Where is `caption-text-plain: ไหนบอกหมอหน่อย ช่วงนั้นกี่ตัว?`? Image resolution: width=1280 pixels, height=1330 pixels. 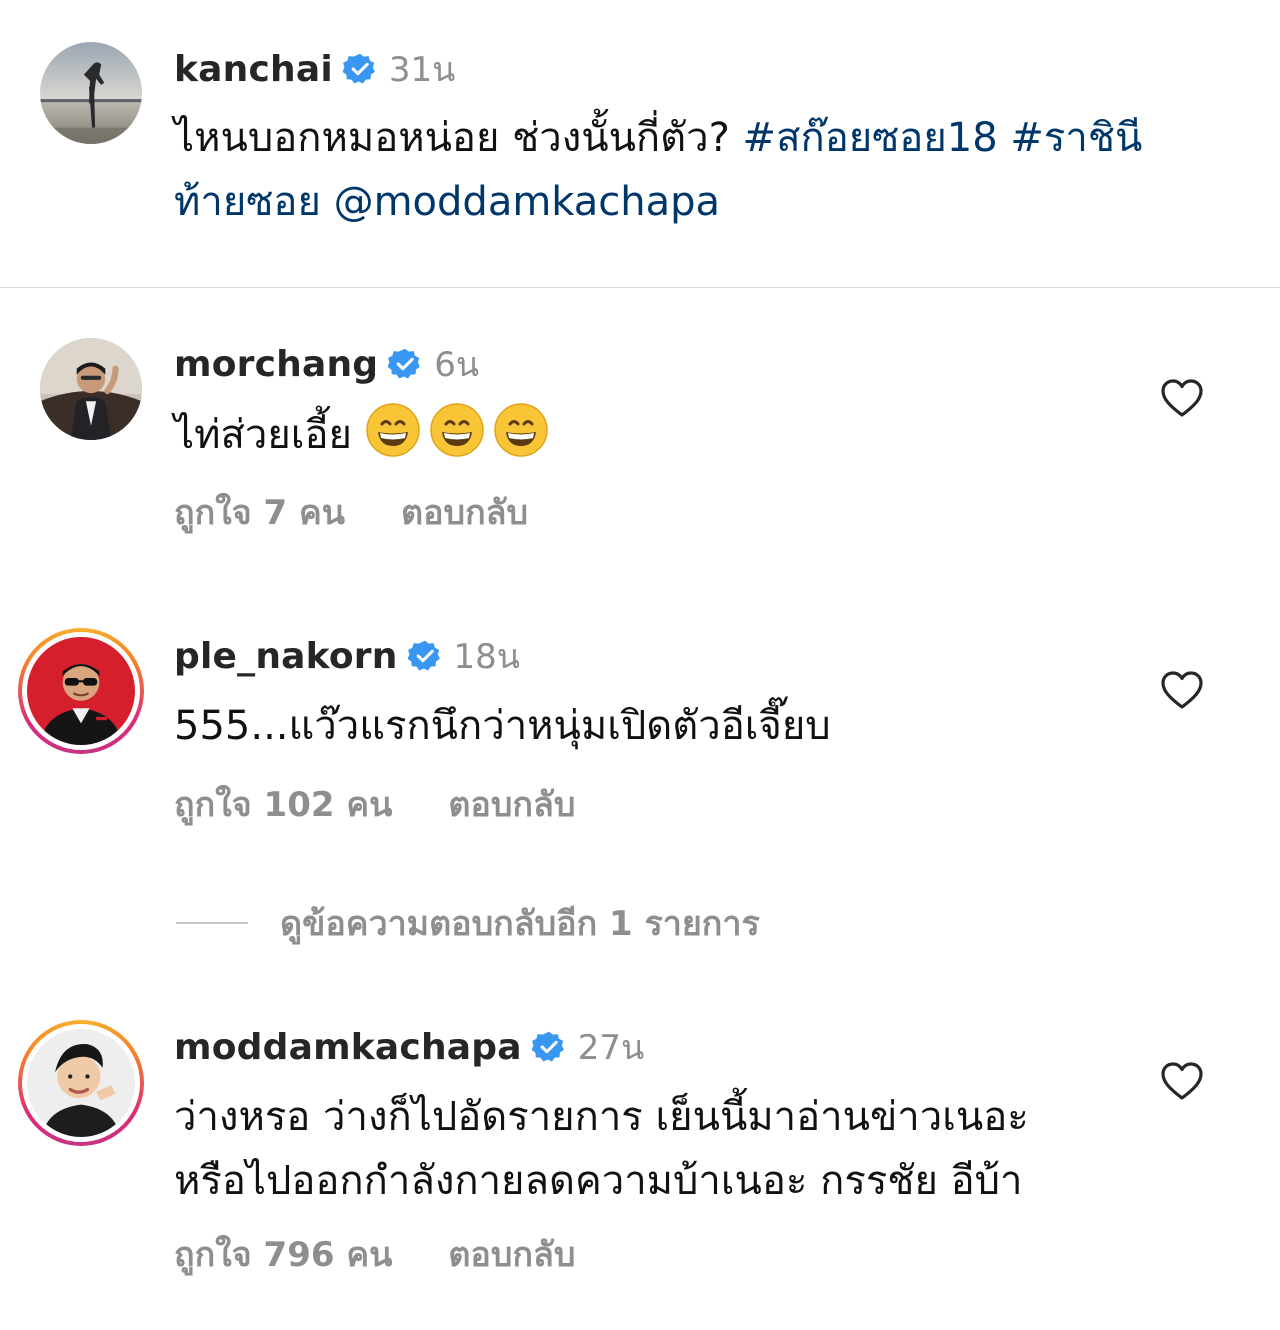
caption-text-plain: ไหนบอกหมอหน่อย ช่วงนั้นกี่ตัว? is located at coordinates (458, 138).